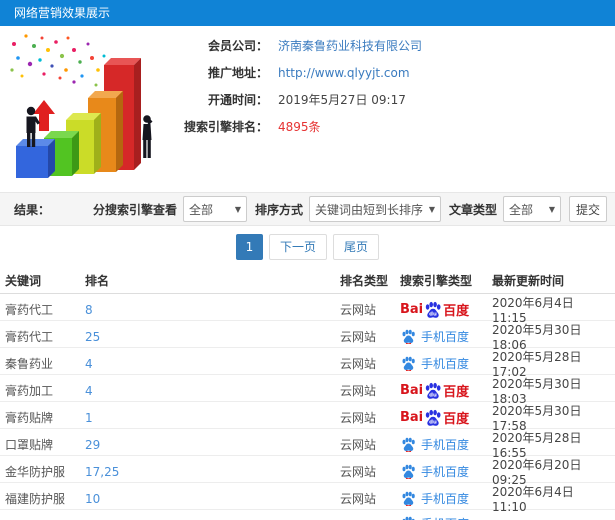 The image size is (615, 520). I want to click on person-figure-right, so click(147, 136).